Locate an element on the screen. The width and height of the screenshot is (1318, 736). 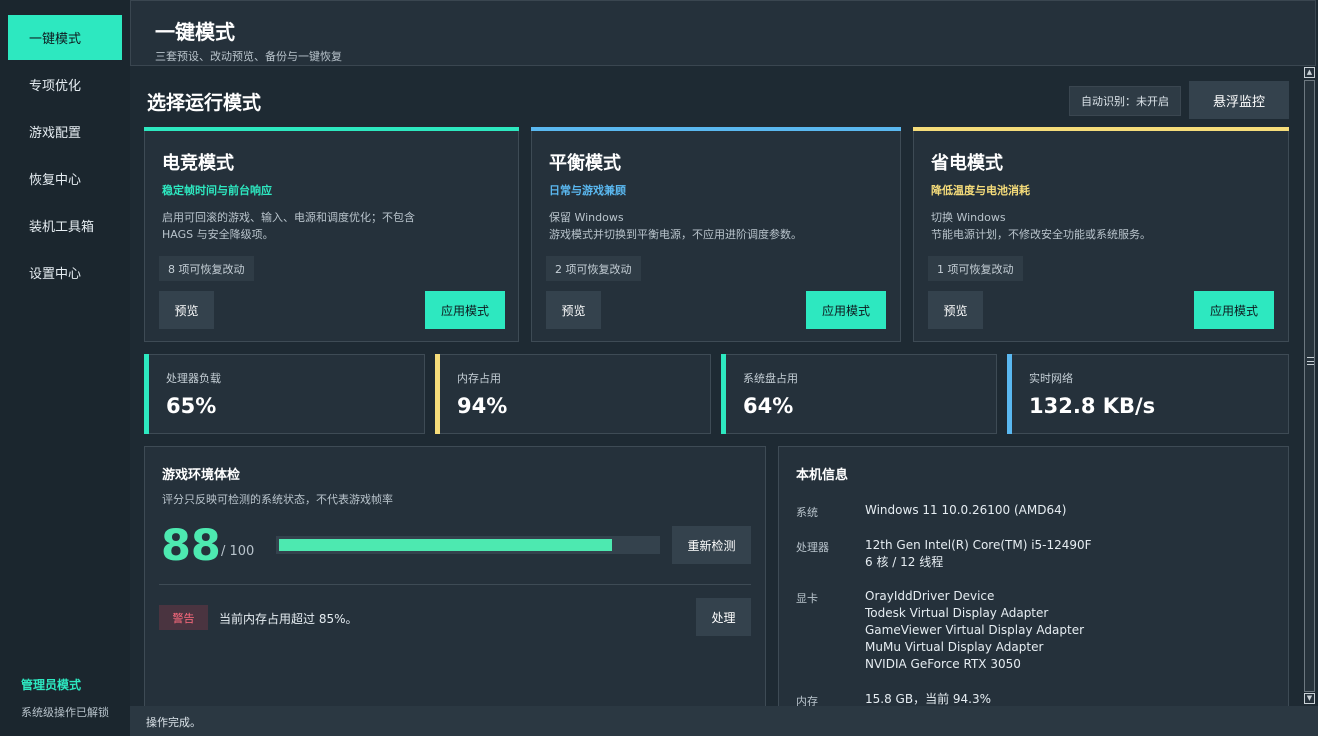
mode-change-count: 1 项可恢复改动 is located at coordinates (975, 268).